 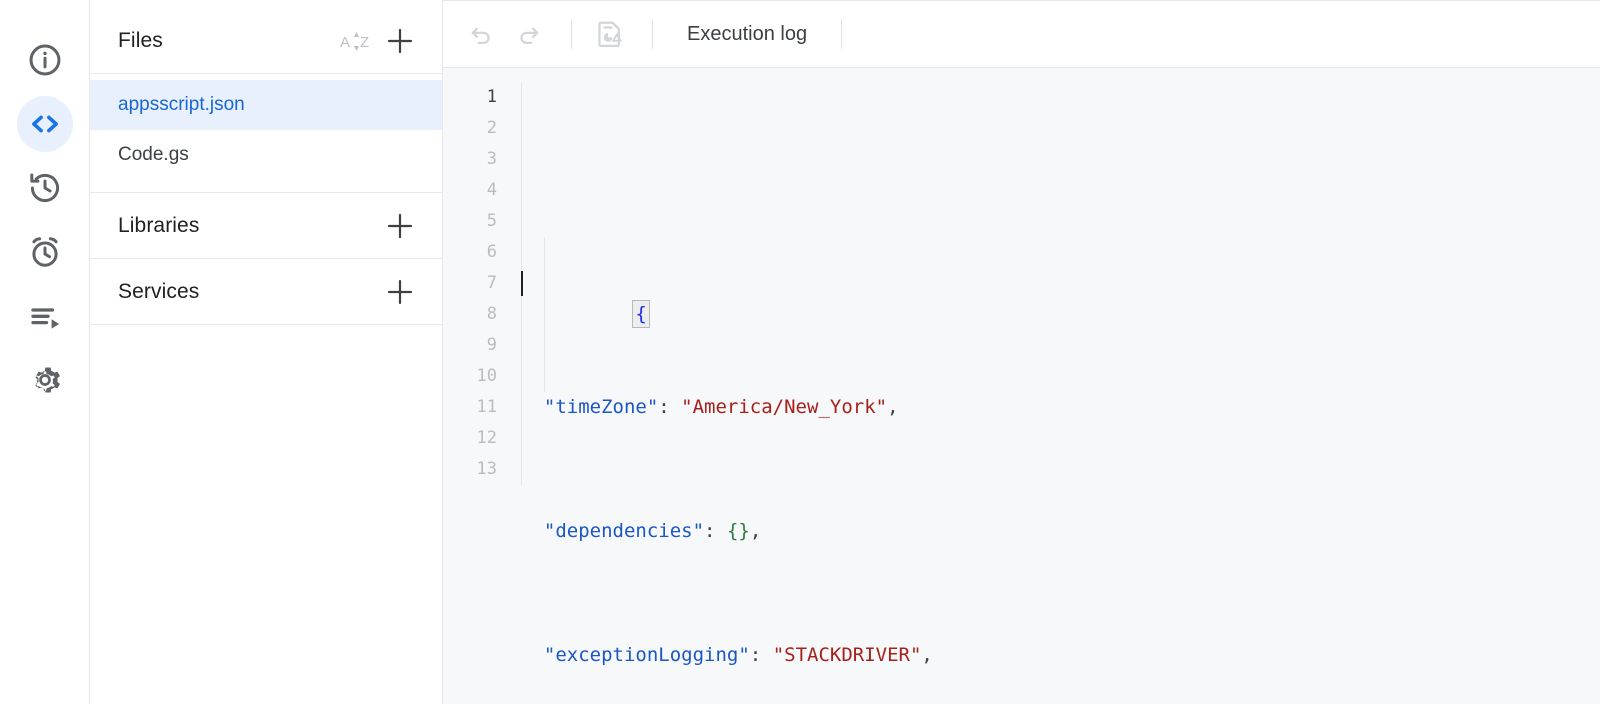 I want to click on triggers-alarm-icon, so click(x=45, y=252).